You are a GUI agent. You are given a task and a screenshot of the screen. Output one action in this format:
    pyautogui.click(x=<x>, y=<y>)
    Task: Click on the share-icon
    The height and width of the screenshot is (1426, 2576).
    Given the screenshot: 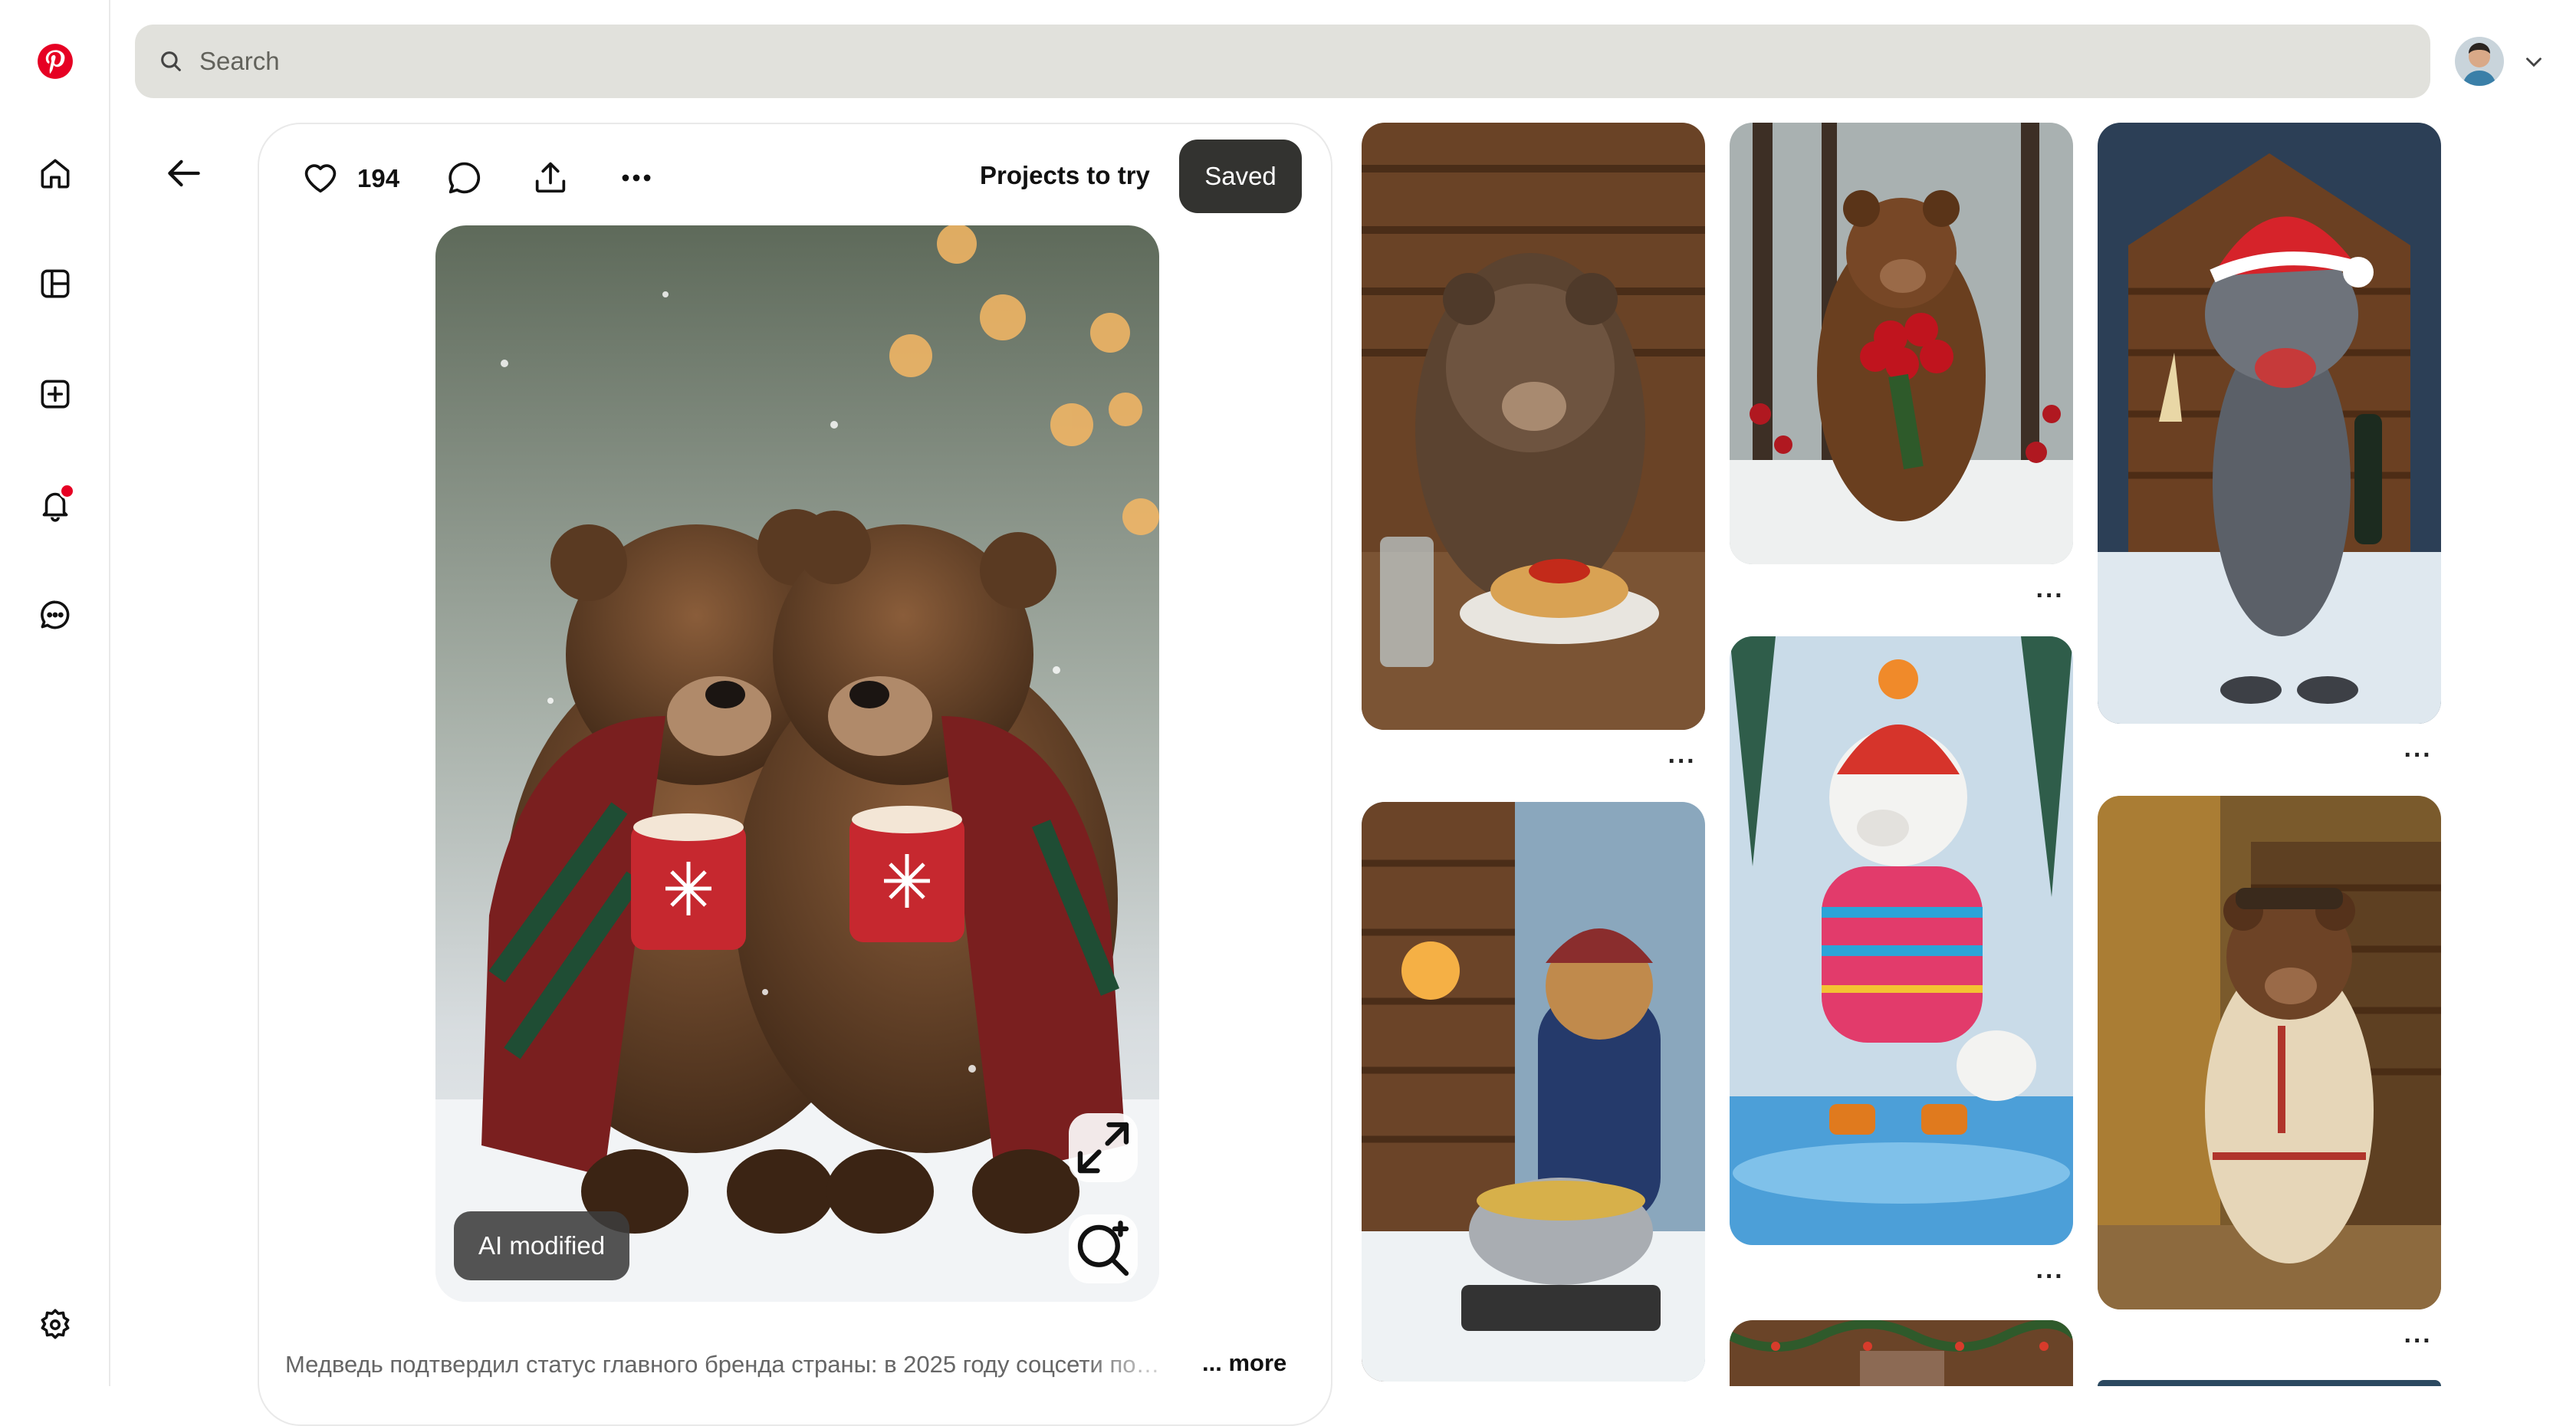 What is the action you would take?
    pyautogui.click(x=551, y=177)
    